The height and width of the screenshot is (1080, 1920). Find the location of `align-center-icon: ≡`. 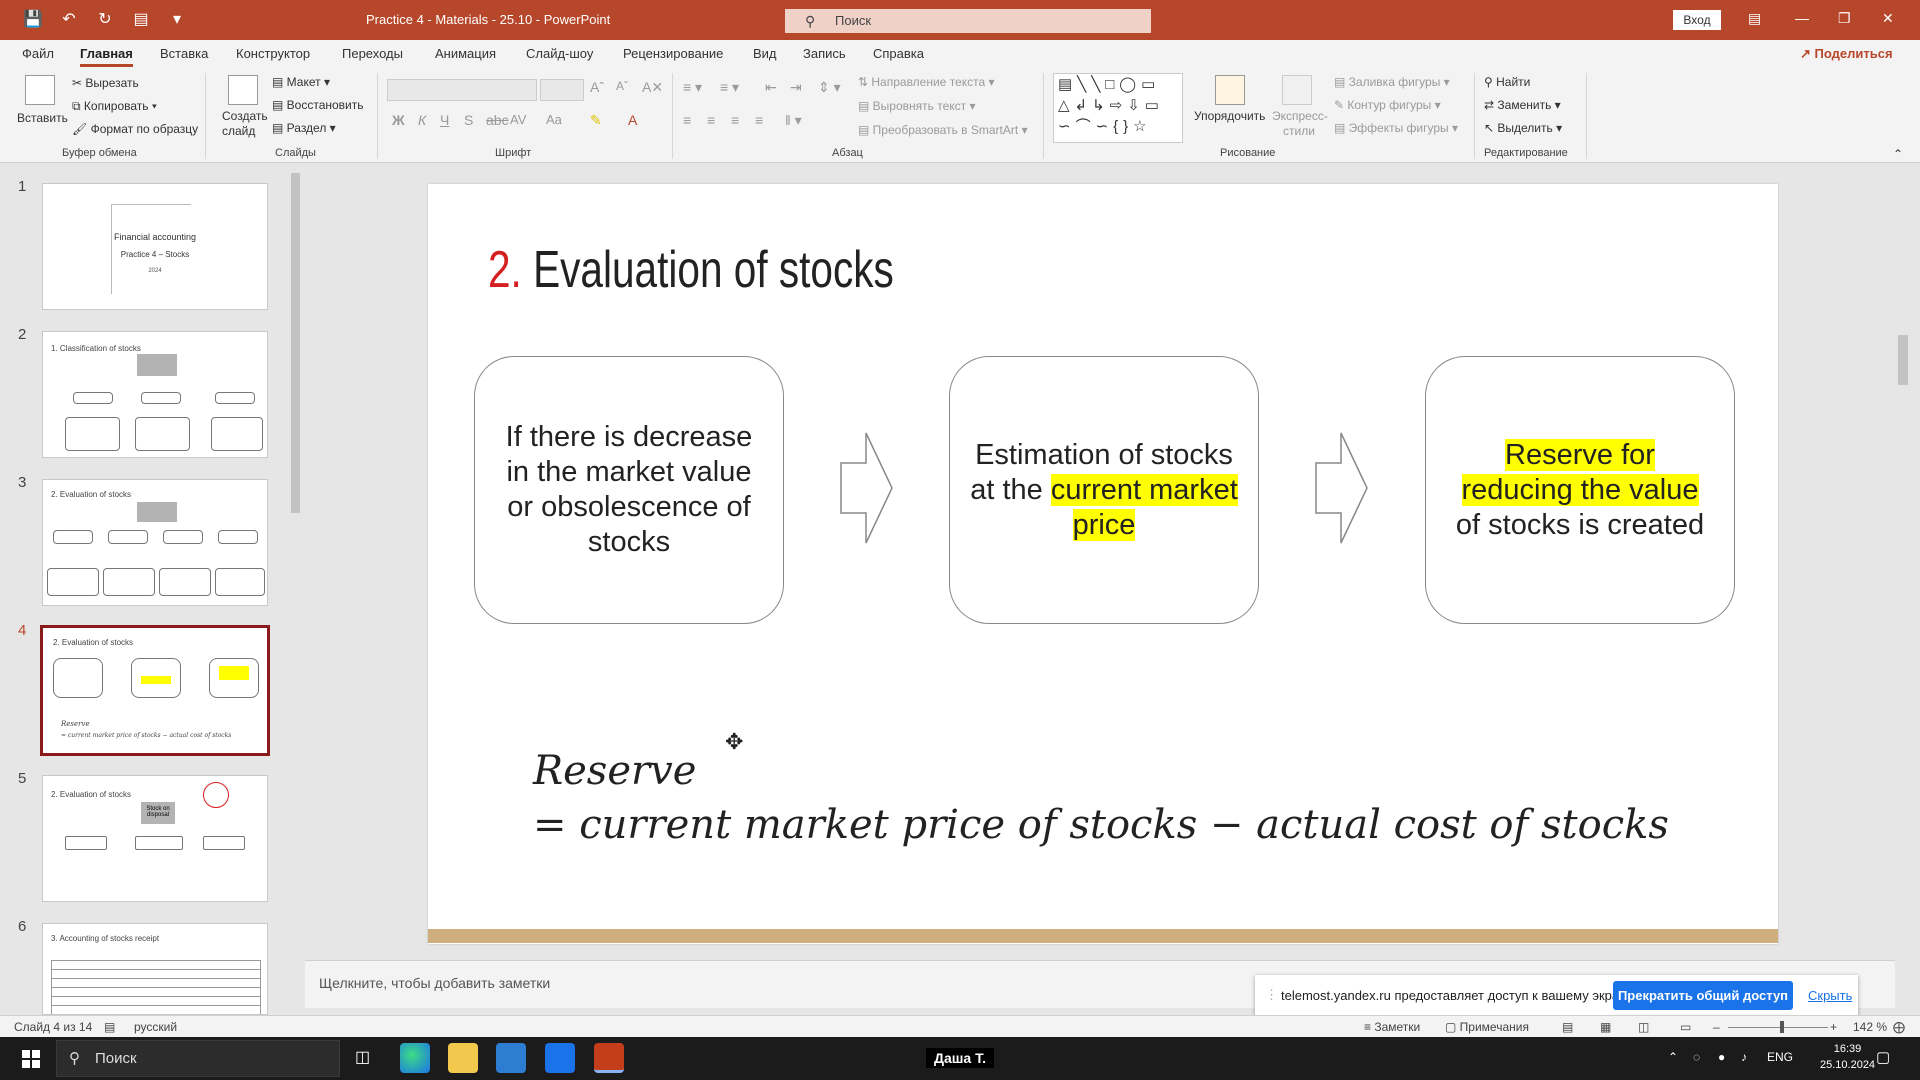

align-center-icon: ≡ is located at coordinates (711, 120).